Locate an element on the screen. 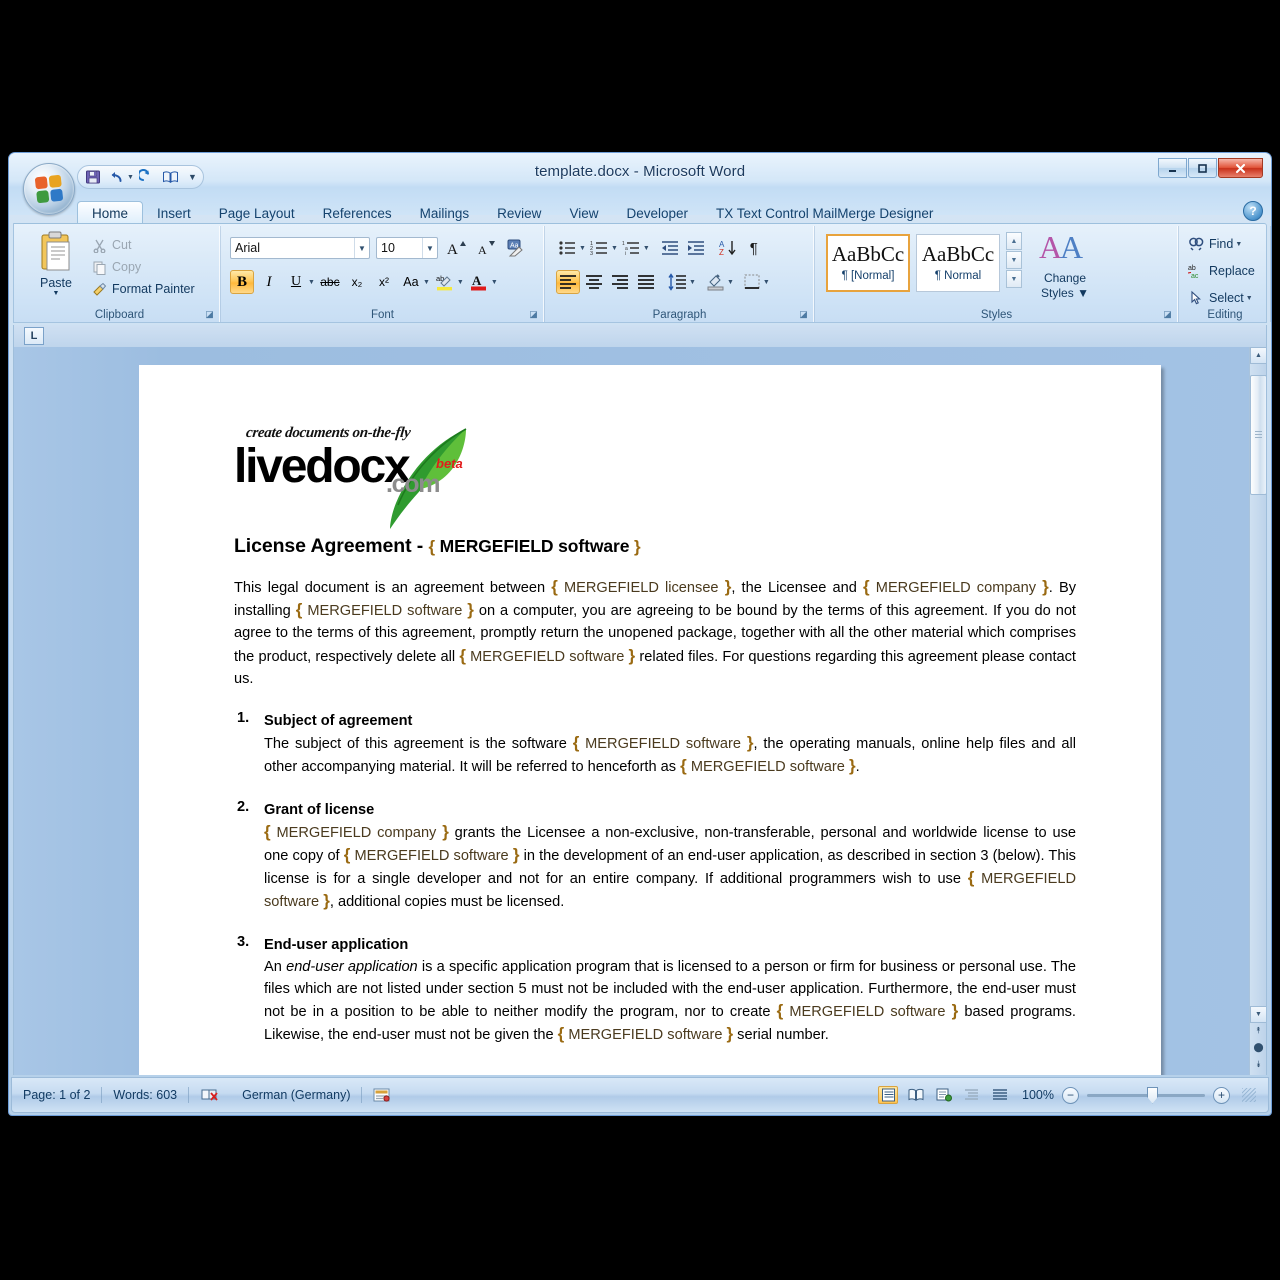 The width and height of the screenshot is (1280, 1280). zoom-slider-thumb is located at coordinates (1152, 1095).